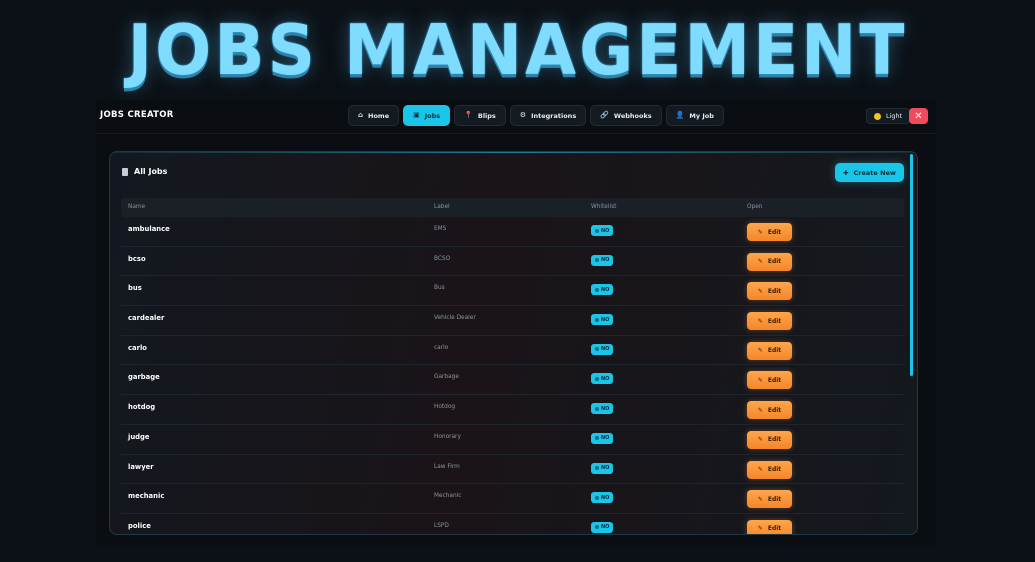  Describe the element at coordinates (512, 351) in the screenshot. I see `table-row: carlo carlo NO ✎ Edit` at that location.